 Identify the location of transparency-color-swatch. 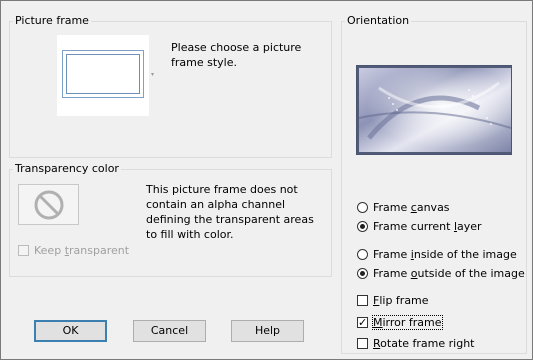
(48, 204).